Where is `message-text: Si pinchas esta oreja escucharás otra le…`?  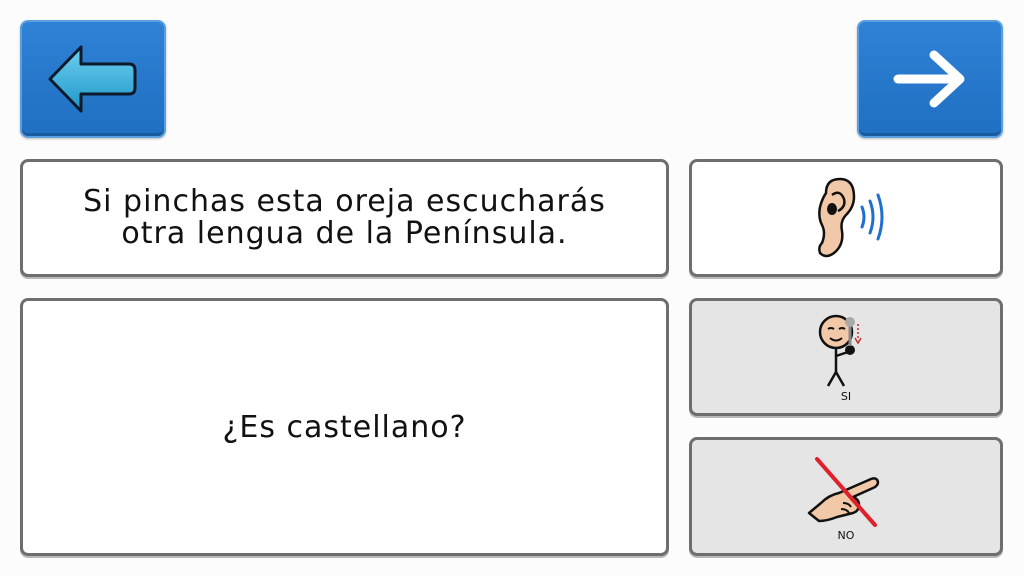 message-text: Si pinchas esta oreja escucharás otra le… is located at coordinates (344, 217).